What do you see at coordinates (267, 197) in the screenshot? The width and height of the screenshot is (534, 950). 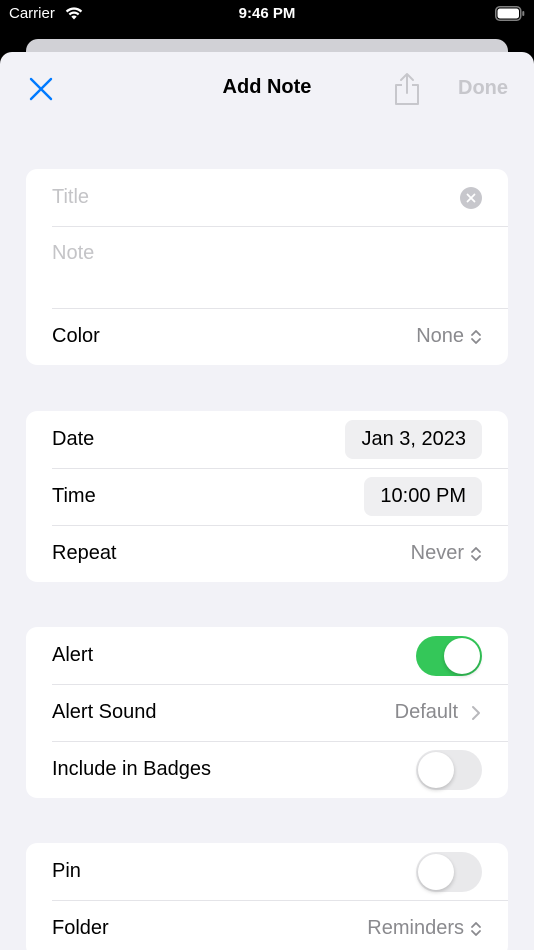 I see `title-row: Title` at bounding box center [267, 197].